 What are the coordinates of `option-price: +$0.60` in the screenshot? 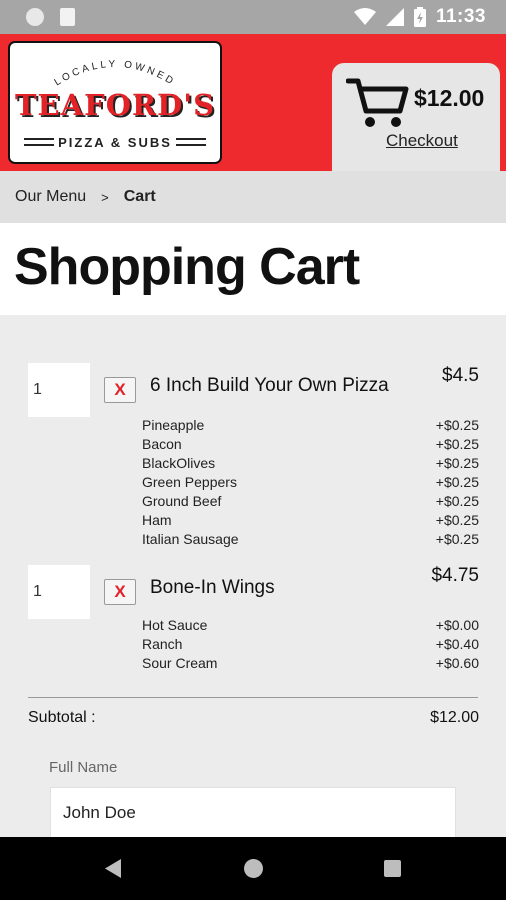 It's located at (457, 663).